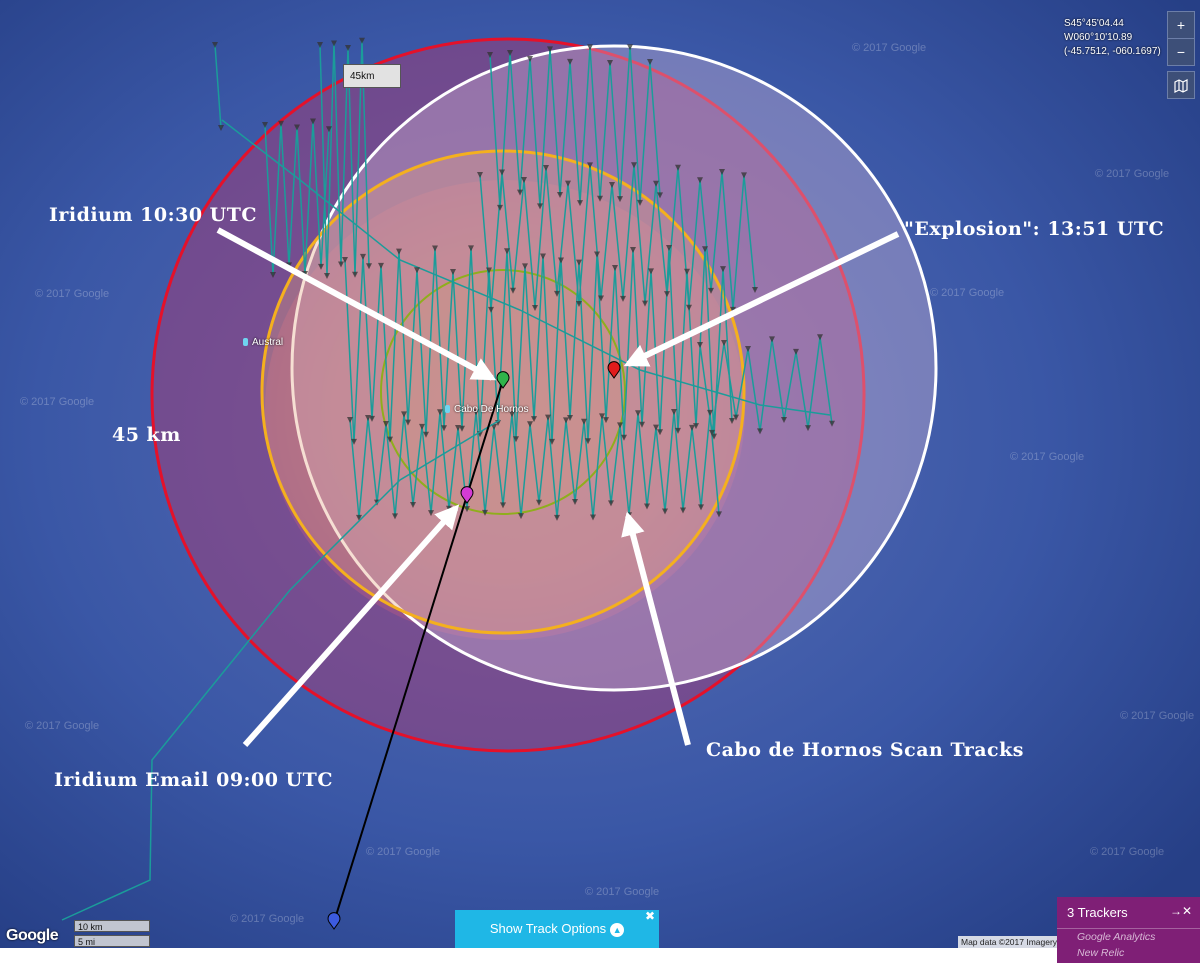 Image resolution: width=1200 pixels, height=963 pixels. I want to click on scale-bar: 10 km 5 mi, so click(112, 935).